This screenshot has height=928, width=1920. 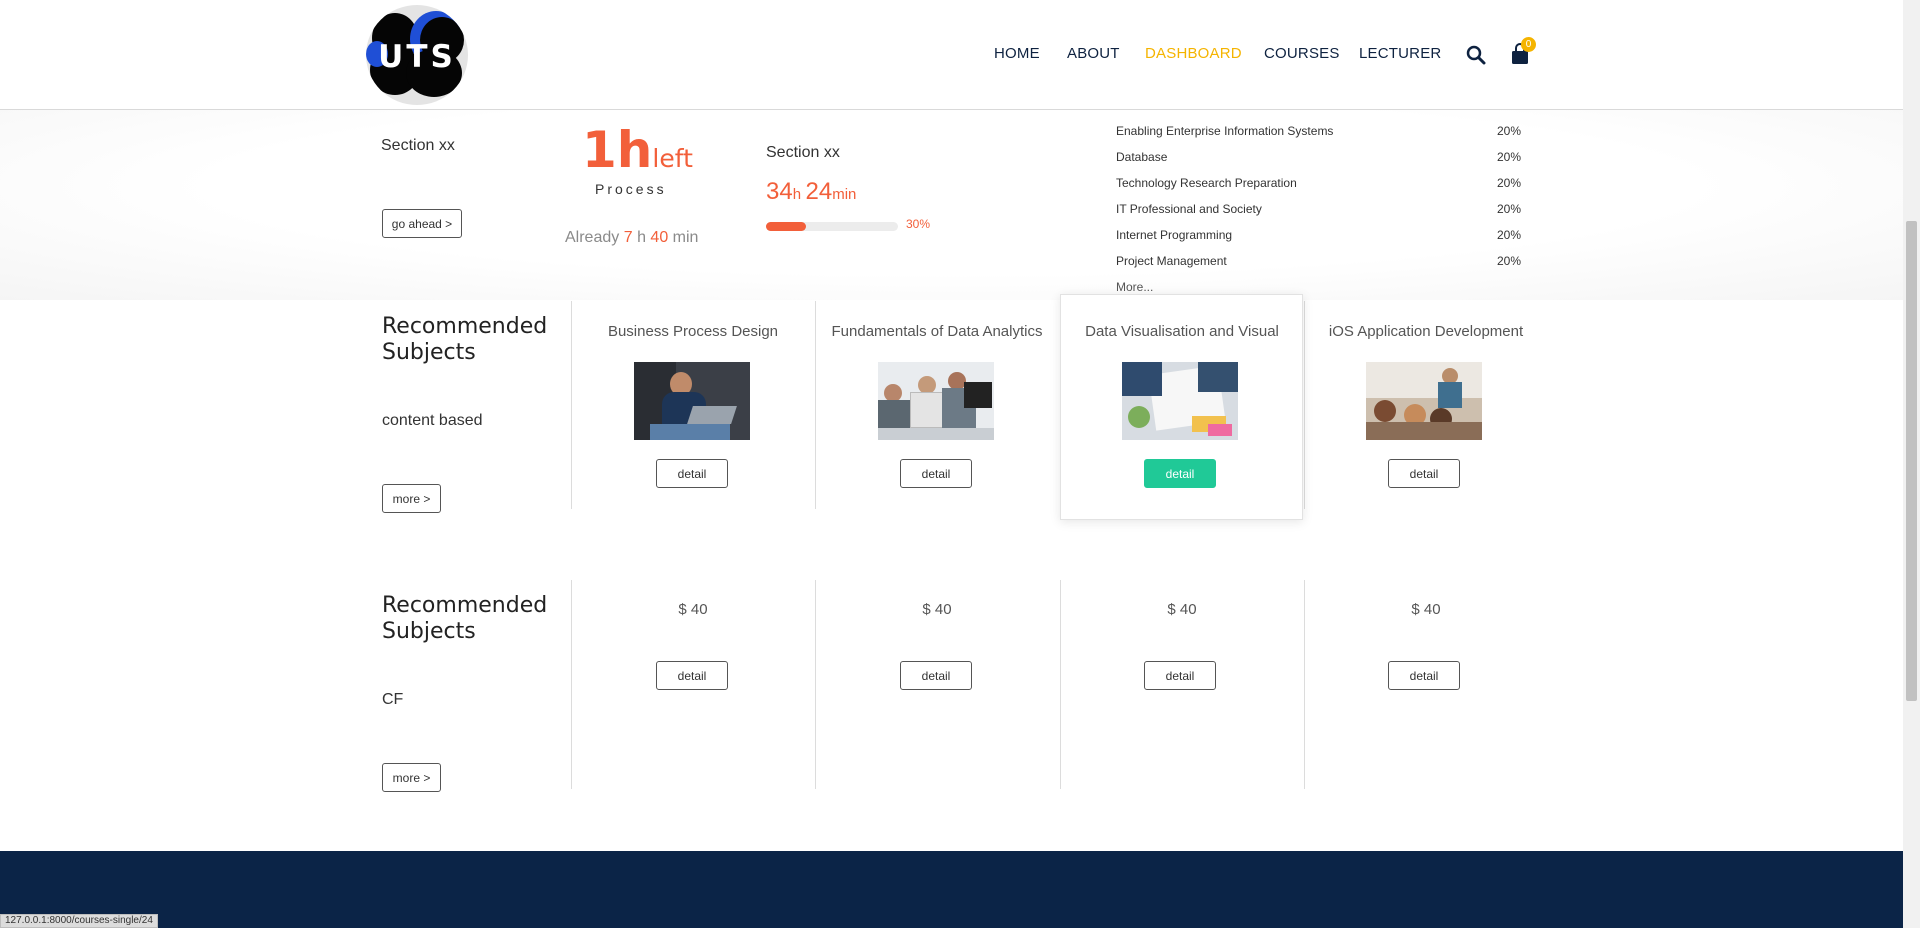 What do you see at coordinates (951, 889) in the screenshot?
I see `site-footer` at bounding box center [951, 889].